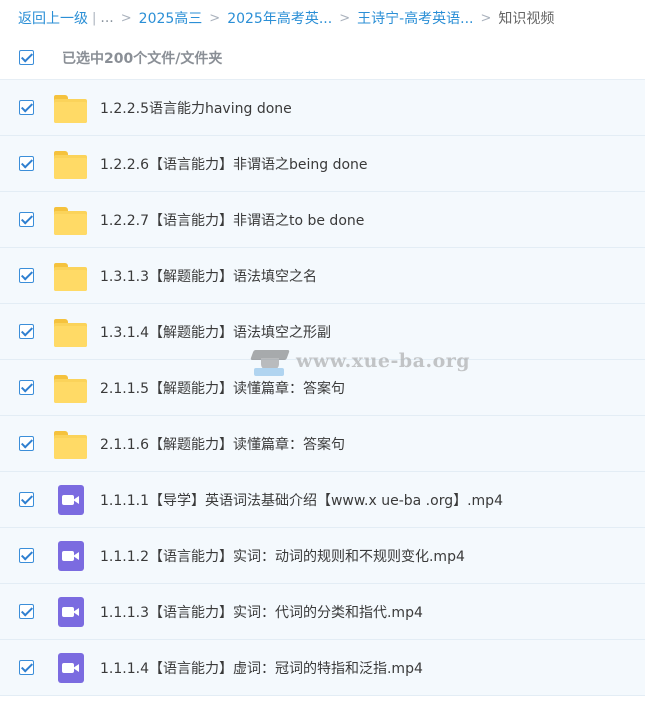  Describe the element at coordinates (322, 108) in the screenshot. I see `file-row: 1.2.2.5语言能力having done` at that location.